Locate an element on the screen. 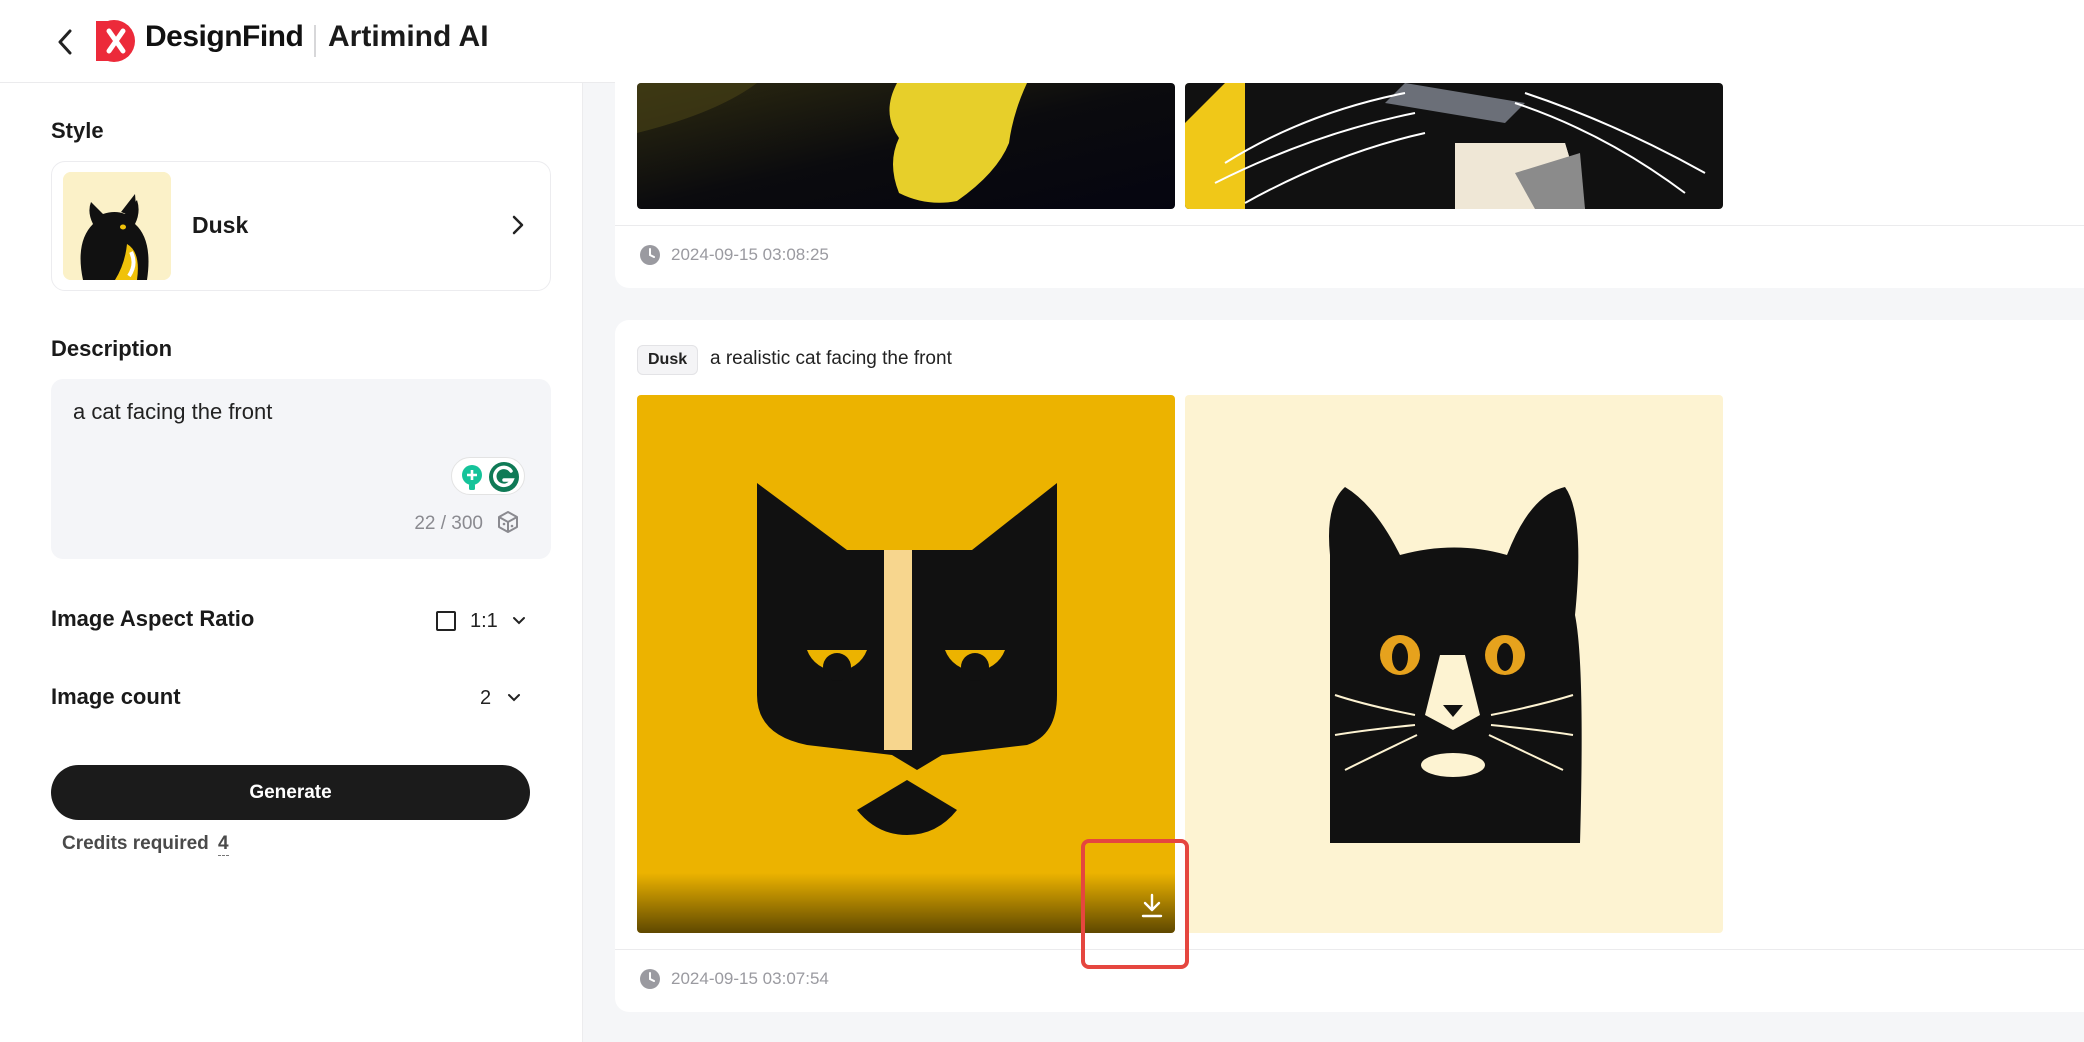  generate-button: Generate is located at coordinates (290, 792).